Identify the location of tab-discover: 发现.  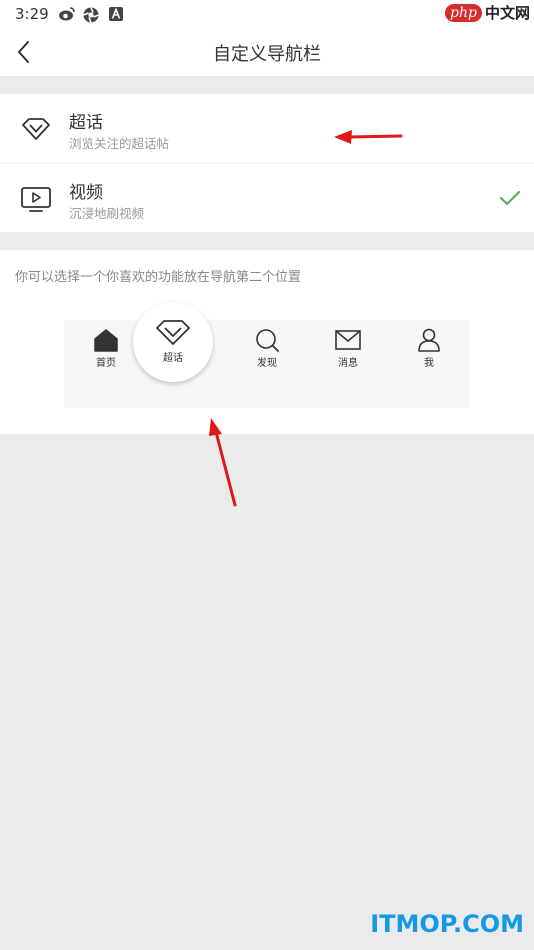
(267, 354).